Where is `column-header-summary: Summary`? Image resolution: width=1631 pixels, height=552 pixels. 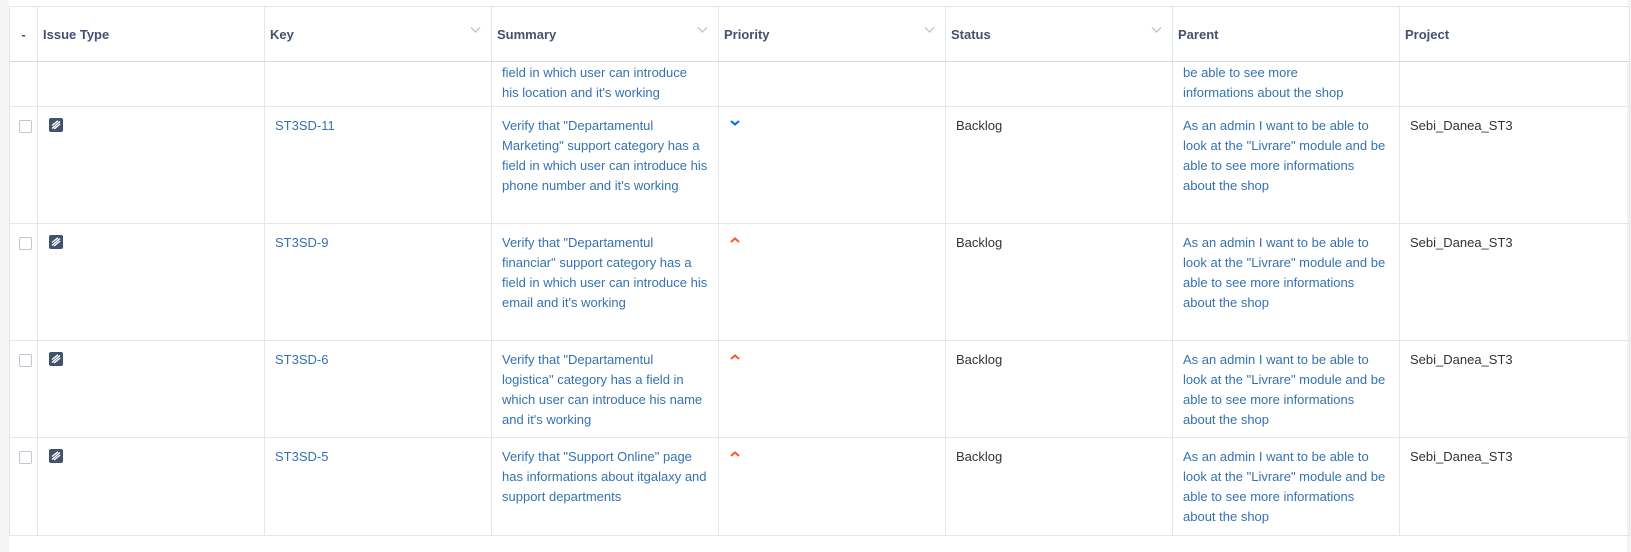
column-header-summary: Summary is located at coordinates (605, 34).